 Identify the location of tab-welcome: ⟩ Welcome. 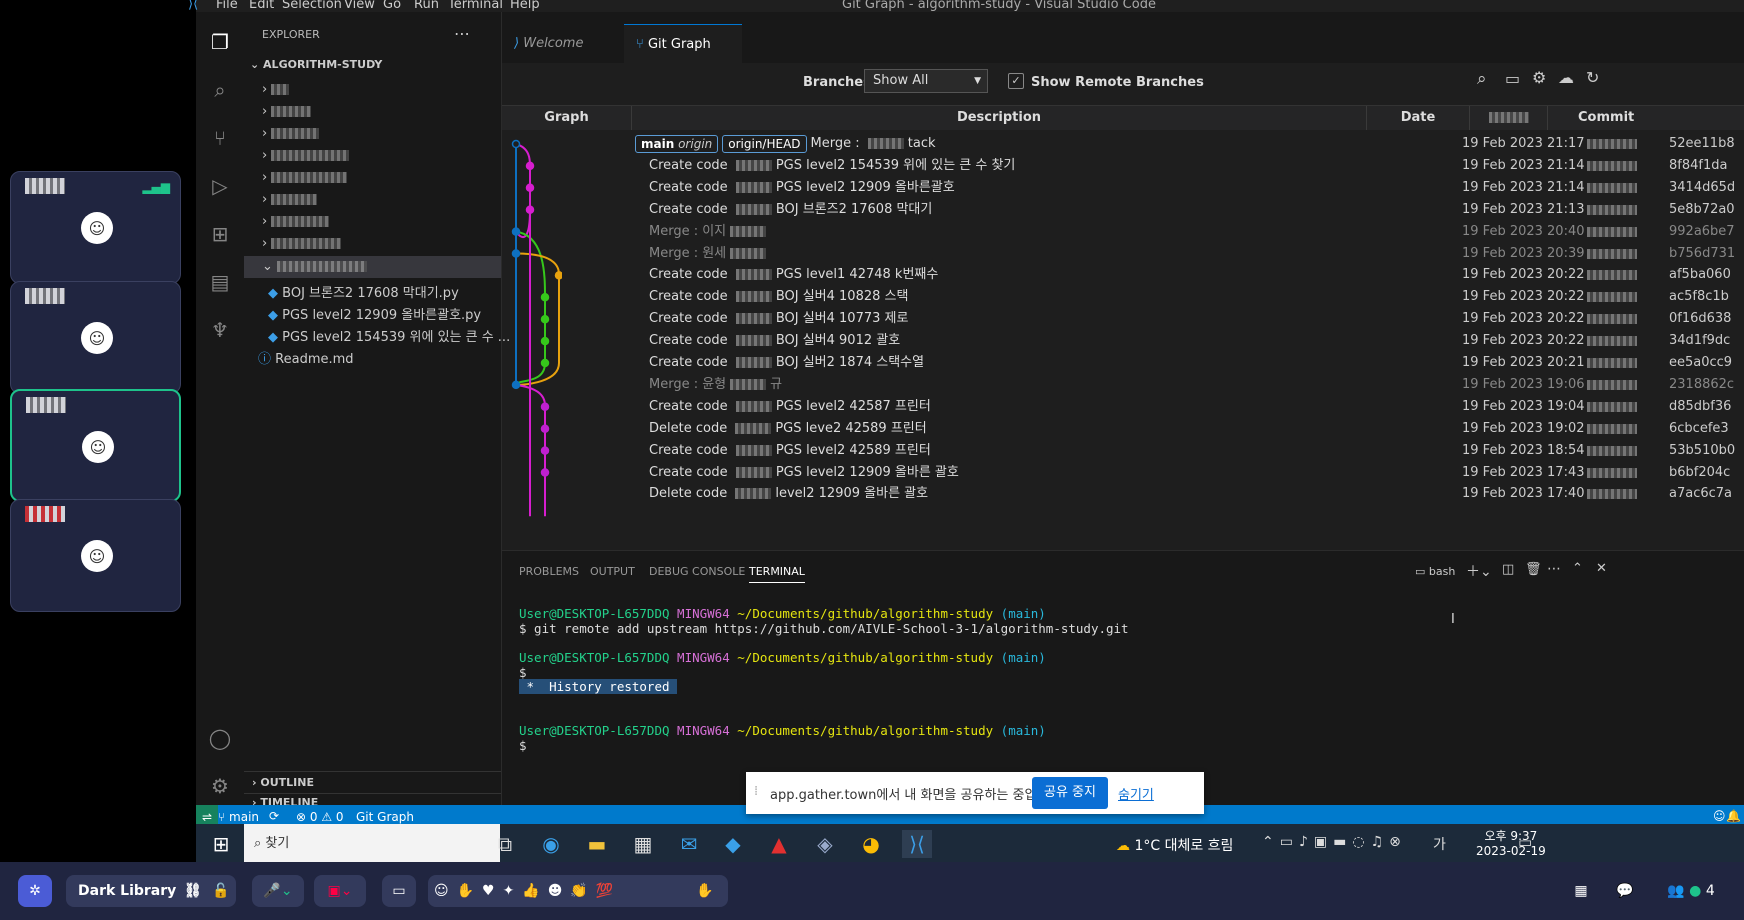
(563, 44).